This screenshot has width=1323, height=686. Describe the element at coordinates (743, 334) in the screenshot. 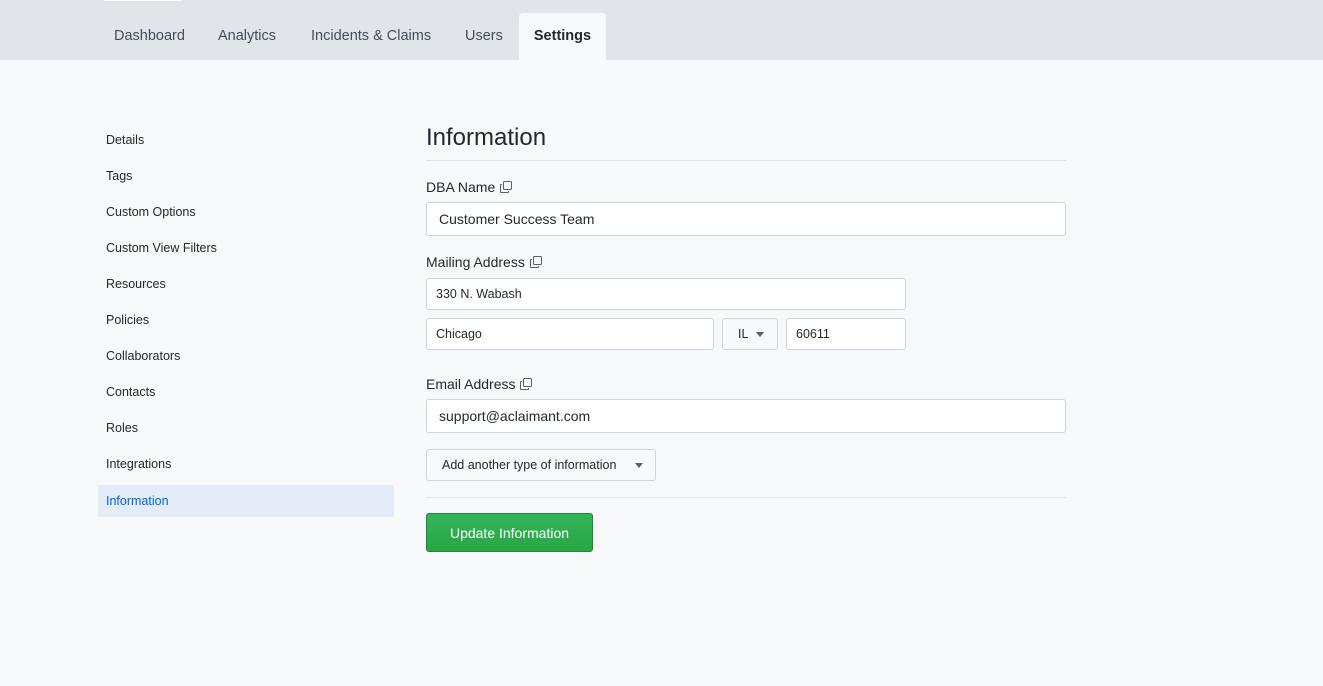

I see `state-select-value: IL` at that location.